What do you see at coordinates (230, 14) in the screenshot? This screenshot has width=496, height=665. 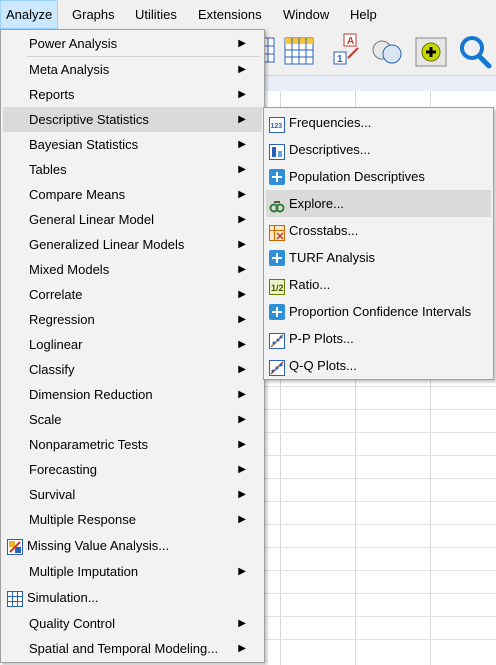 I see `menu-extensions: Extensions` at bounding box center [230, 14].